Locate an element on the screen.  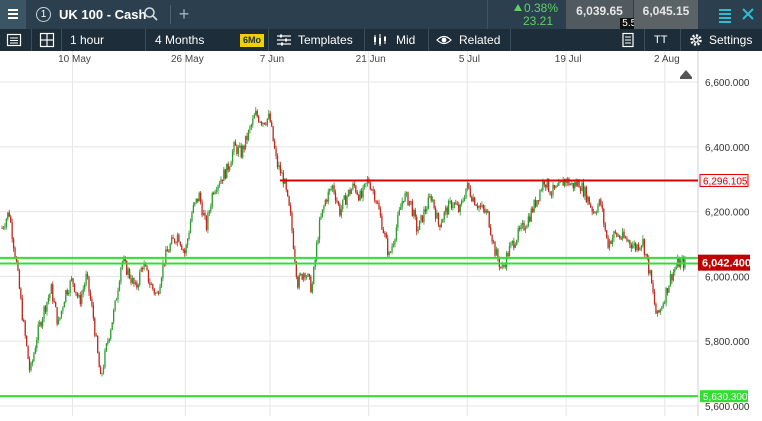
x-tick-label: 19 Jul is located at coordinates (568, 59).